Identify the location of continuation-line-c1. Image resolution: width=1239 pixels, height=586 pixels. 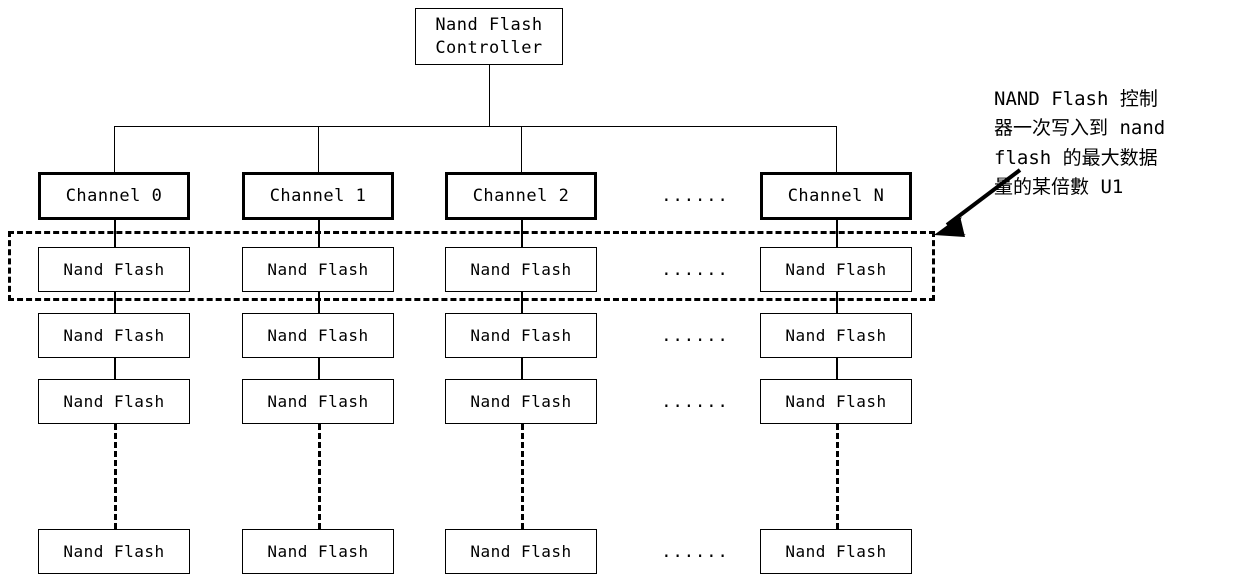
(319, 476).